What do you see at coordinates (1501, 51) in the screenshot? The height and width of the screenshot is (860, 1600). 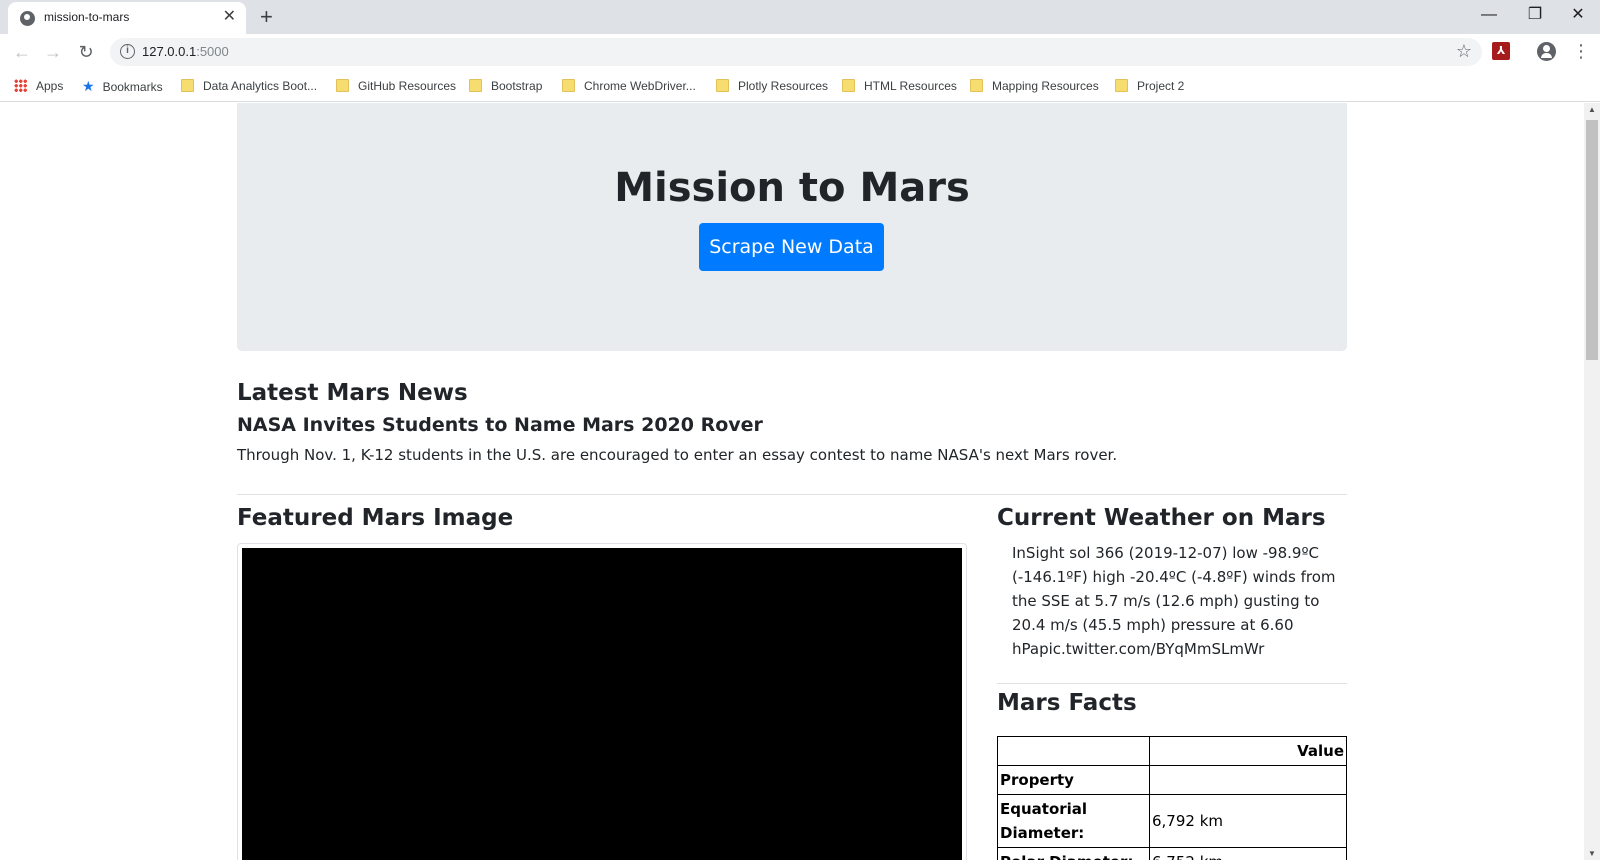 I see `pdf-extension-icon: ⅄` at bounding box center [1501, 51].